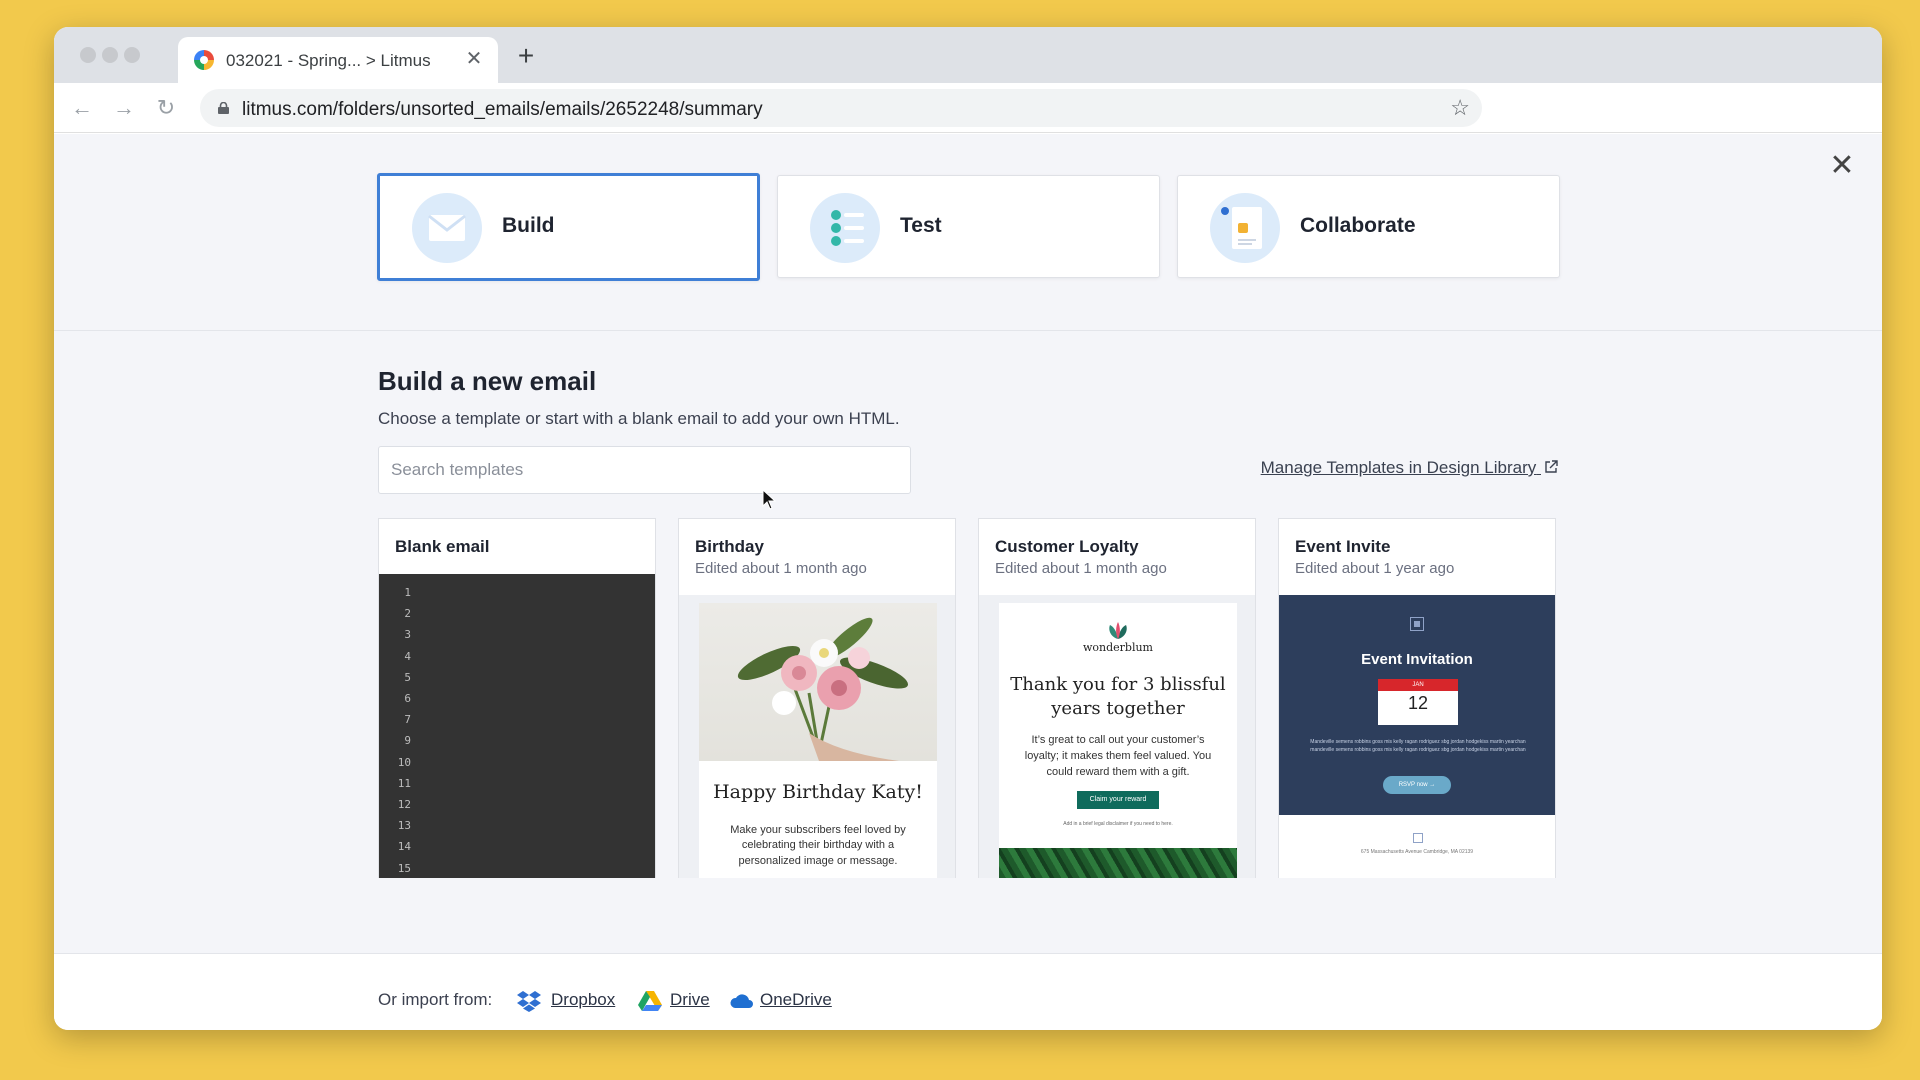  What do you see at coordinates (583, 1000) in the screenshot?
I see `import-dropbox-link: Dropbox` at bounding box center [583, 1000].